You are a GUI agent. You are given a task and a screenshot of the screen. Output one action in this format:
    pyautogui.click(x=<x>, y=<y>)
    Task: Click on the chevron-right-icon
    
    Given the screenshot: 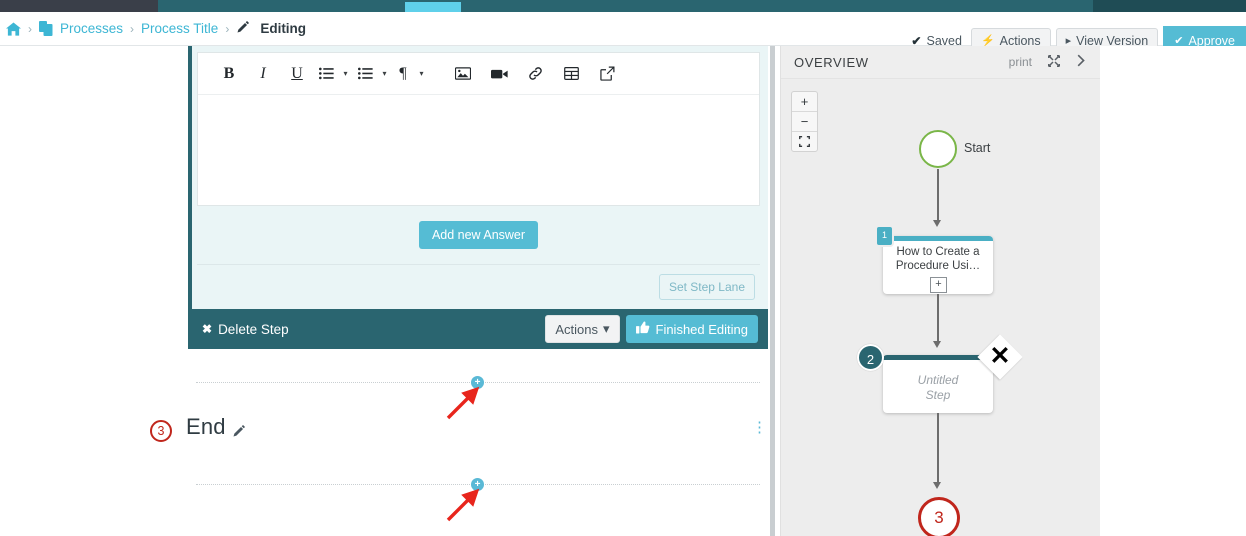 What is the action you would take?
    pyautogui.click(x=1081, y=62)
    